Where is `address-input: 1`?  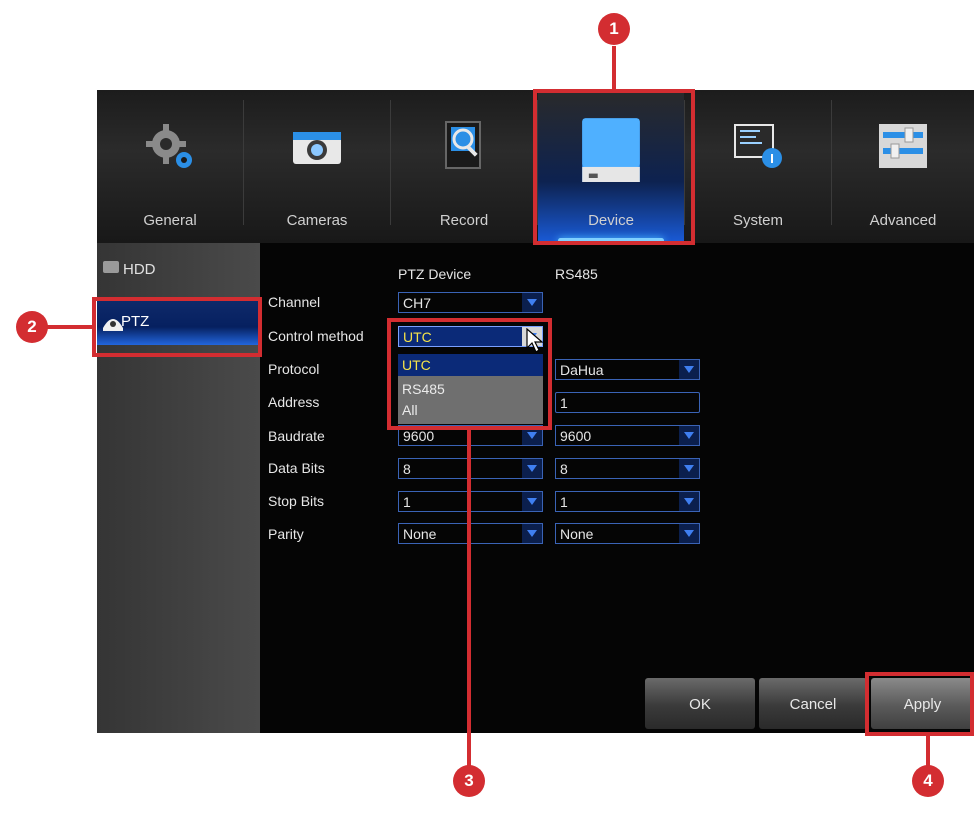
address-input: 1 is located at coordinates (627, 402).